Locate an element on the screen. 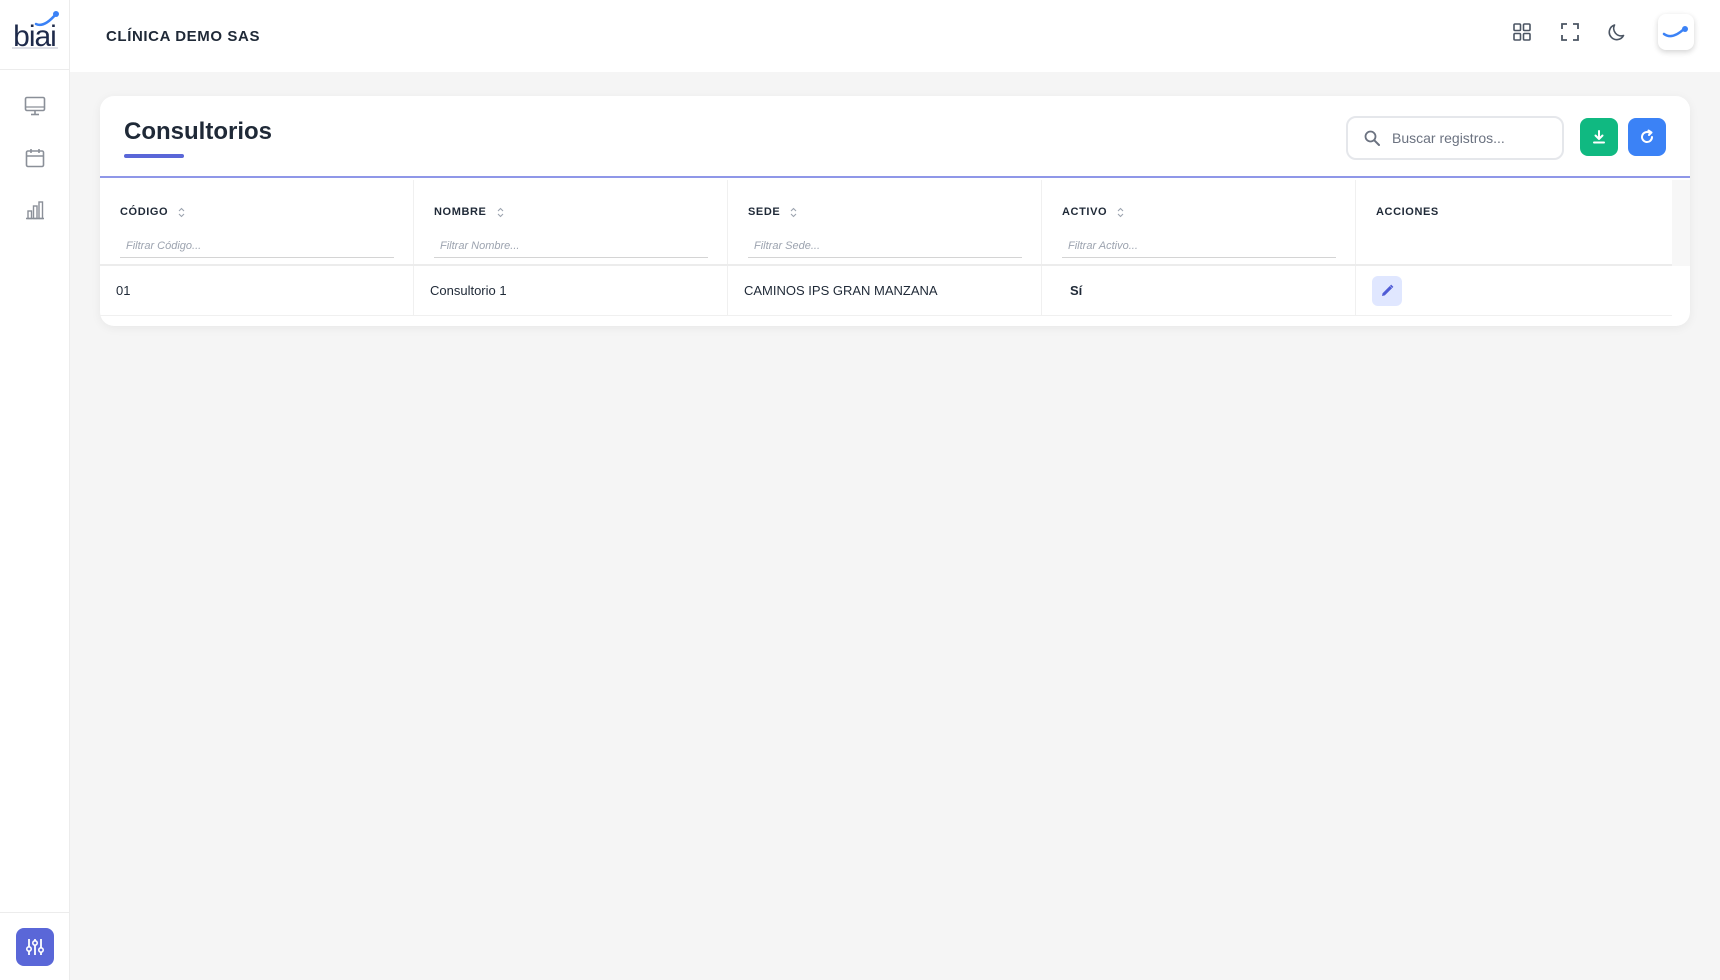 The image size is (1720, 980). card-header: Consultorios is located at coordinates (895, 137).